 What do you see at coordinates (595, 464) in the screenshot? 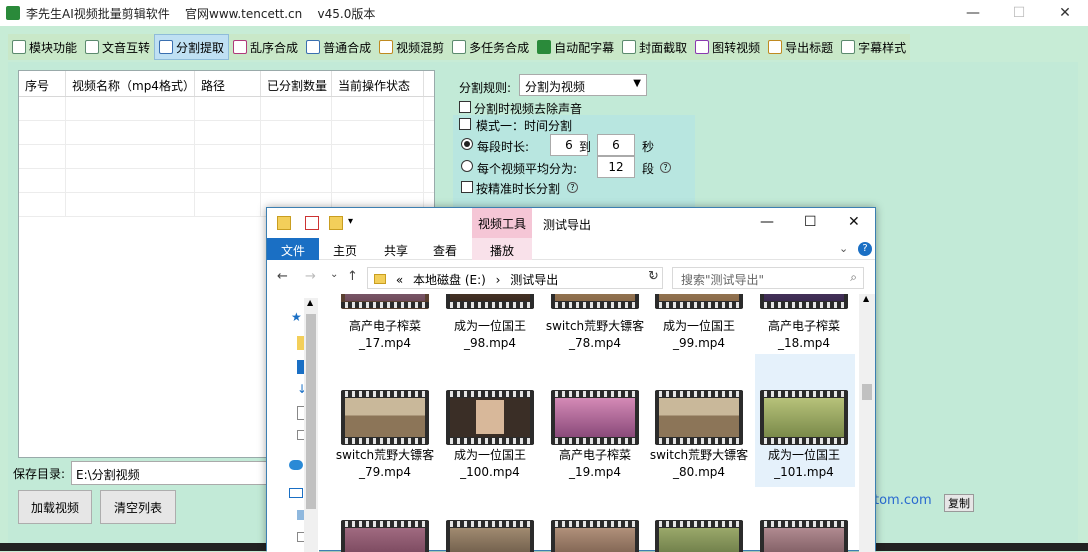
I see `file-name: 高产电子榨菜_19.mp4` at bounding box center [595, 464].